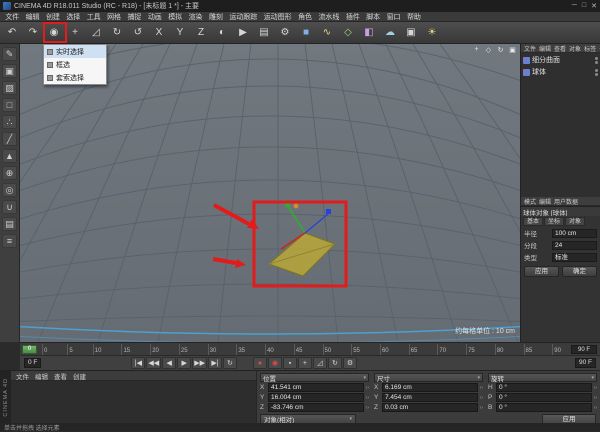 The image size is (600, 432). What do you see at coordinates (278, 17) in the screenshot?
I see `menu-item: 运动图形` at bounding box center [278, 17].